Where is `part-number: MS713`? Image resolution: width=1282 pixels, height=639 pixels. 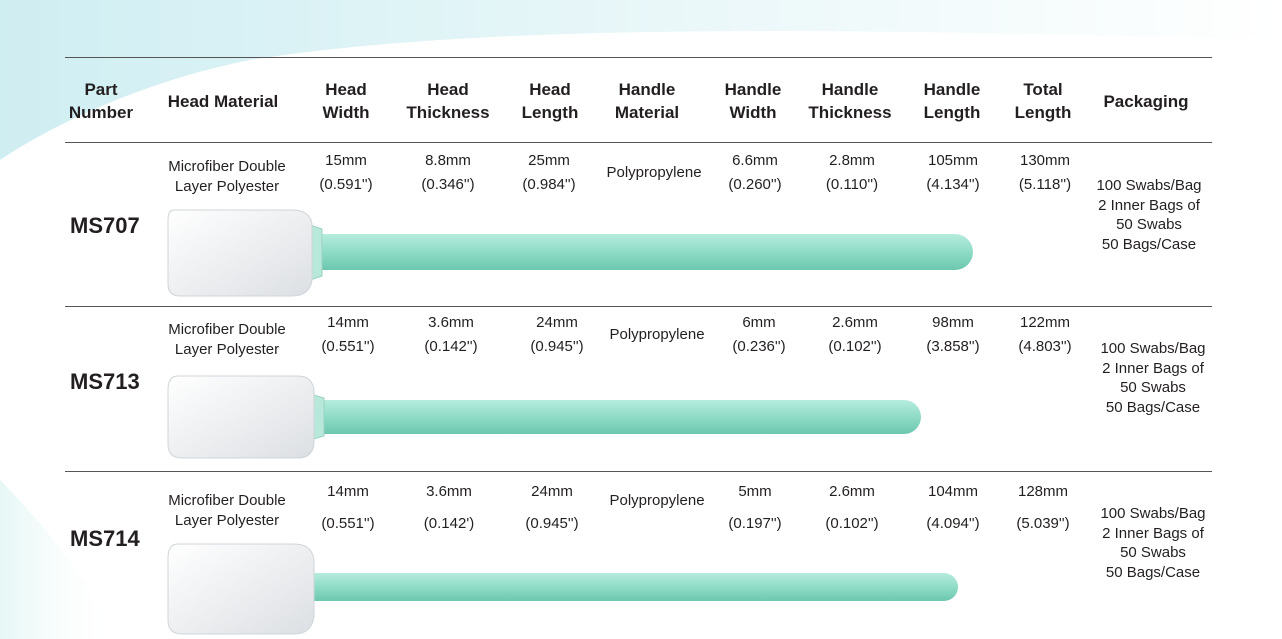 part-number: MS713 is located at coordinates (105, 381).